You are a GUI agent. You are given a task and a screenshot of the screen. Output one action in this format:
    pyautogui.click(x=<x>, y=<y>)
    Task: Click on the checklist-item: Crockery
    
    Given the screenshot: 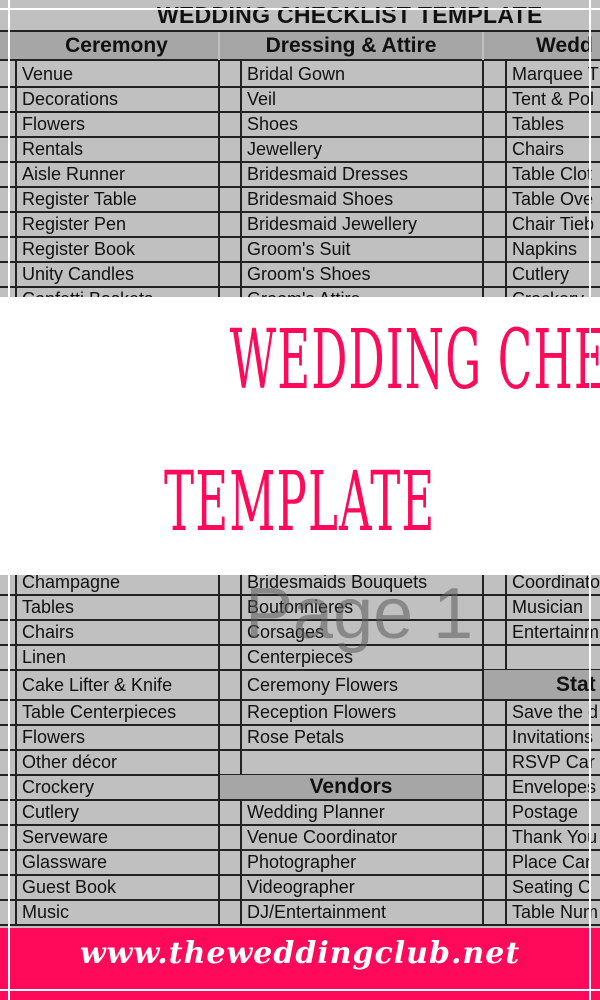 What is the action you would take?
    pyautogui.click(x=117, y=787)
    